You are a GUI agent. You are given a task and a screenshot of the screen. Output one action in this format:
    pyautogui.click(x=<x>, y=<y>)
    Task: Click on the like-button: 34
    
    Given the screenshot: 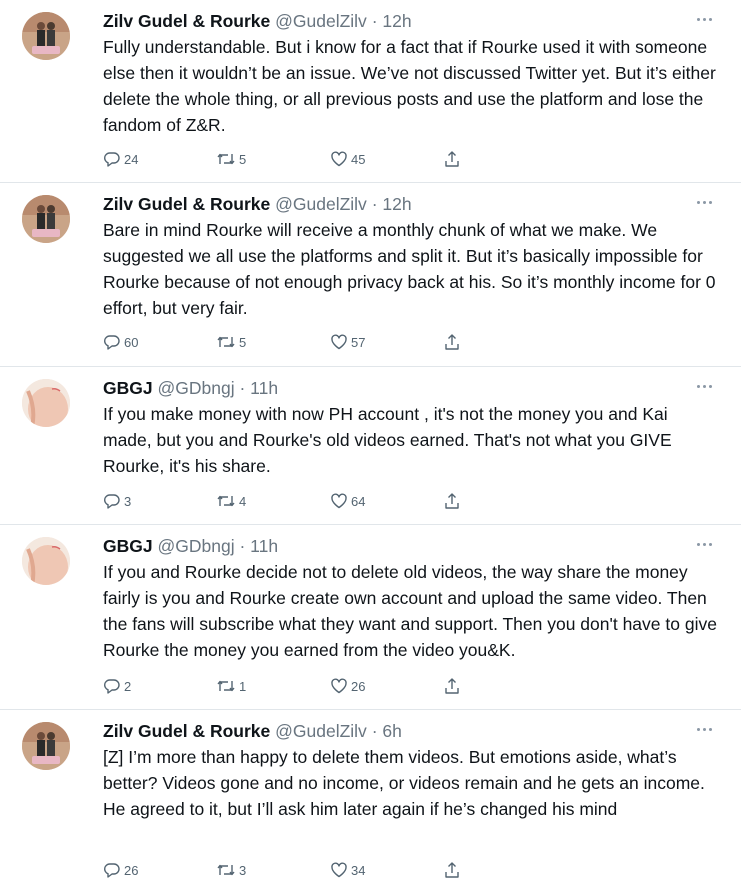 What is the action you would take?
    pyautogui.click(x=347, y=870)
    